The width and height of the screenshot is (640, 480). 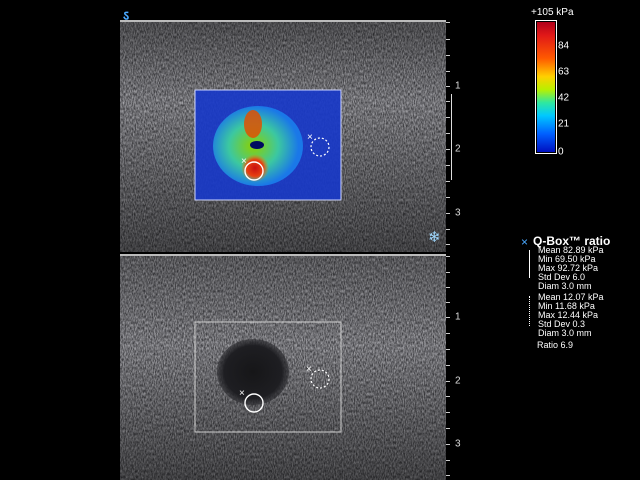 What do you see at coordinates (461, 137) in the screenshot?
I see `depth-axis-top: 1 2 3` at bounding box center [461, 137].